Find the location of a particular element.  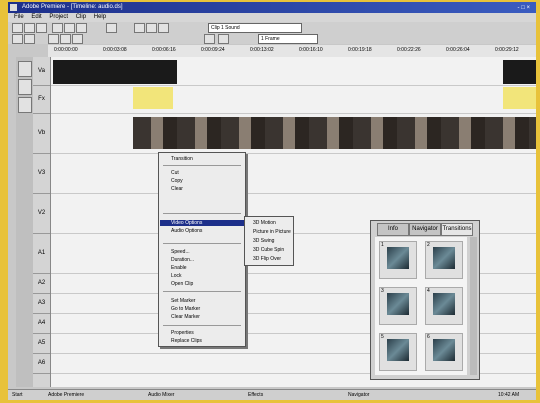

ruler-tick: 0:00:16:10 is located at coordinates (311, 50).